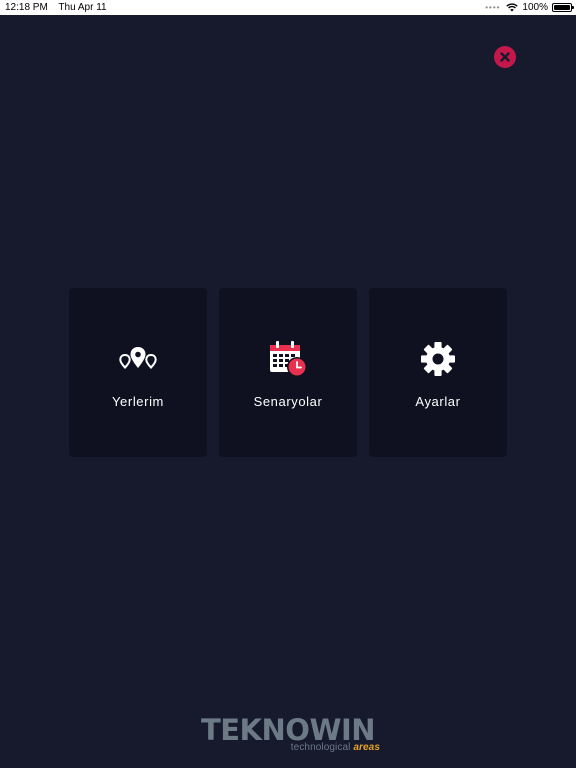 The height and width of the screenshot is (768, 576). Describe the element at coordinates (366, 747) in the screenshot. I see `logo-tagline-accent: areas` at that location.